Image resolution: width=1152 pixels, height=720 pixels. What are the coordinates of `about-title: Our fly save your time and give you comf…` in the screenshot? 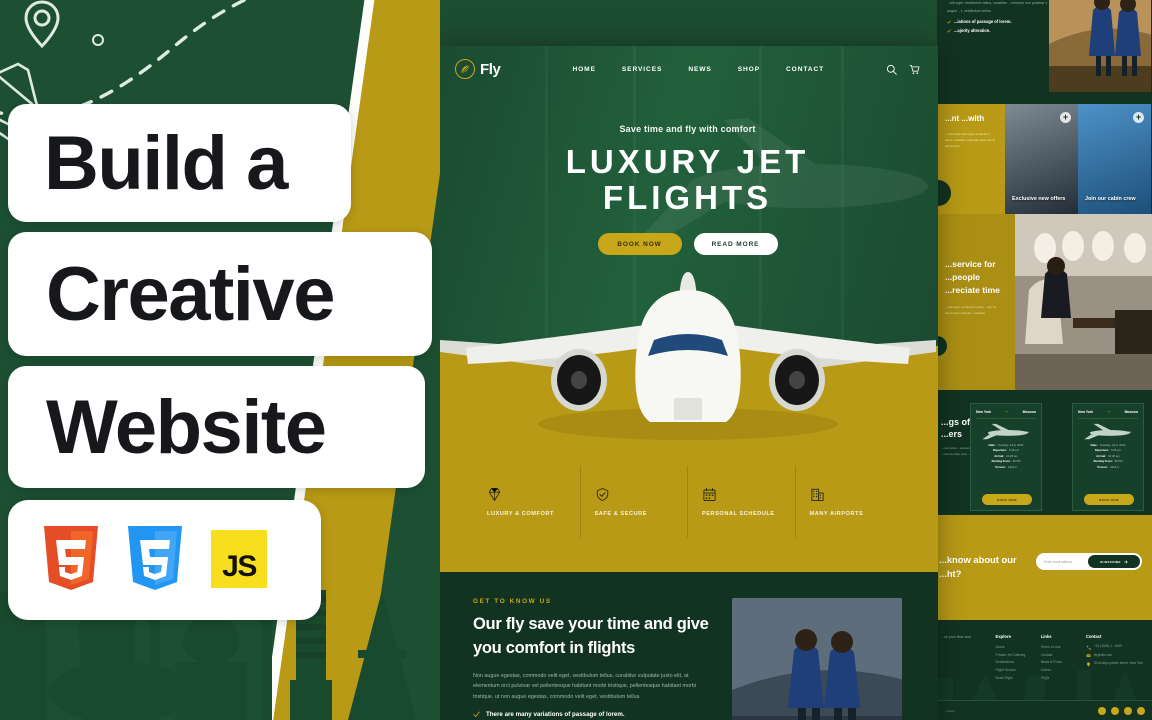 It's located at (591, 636).